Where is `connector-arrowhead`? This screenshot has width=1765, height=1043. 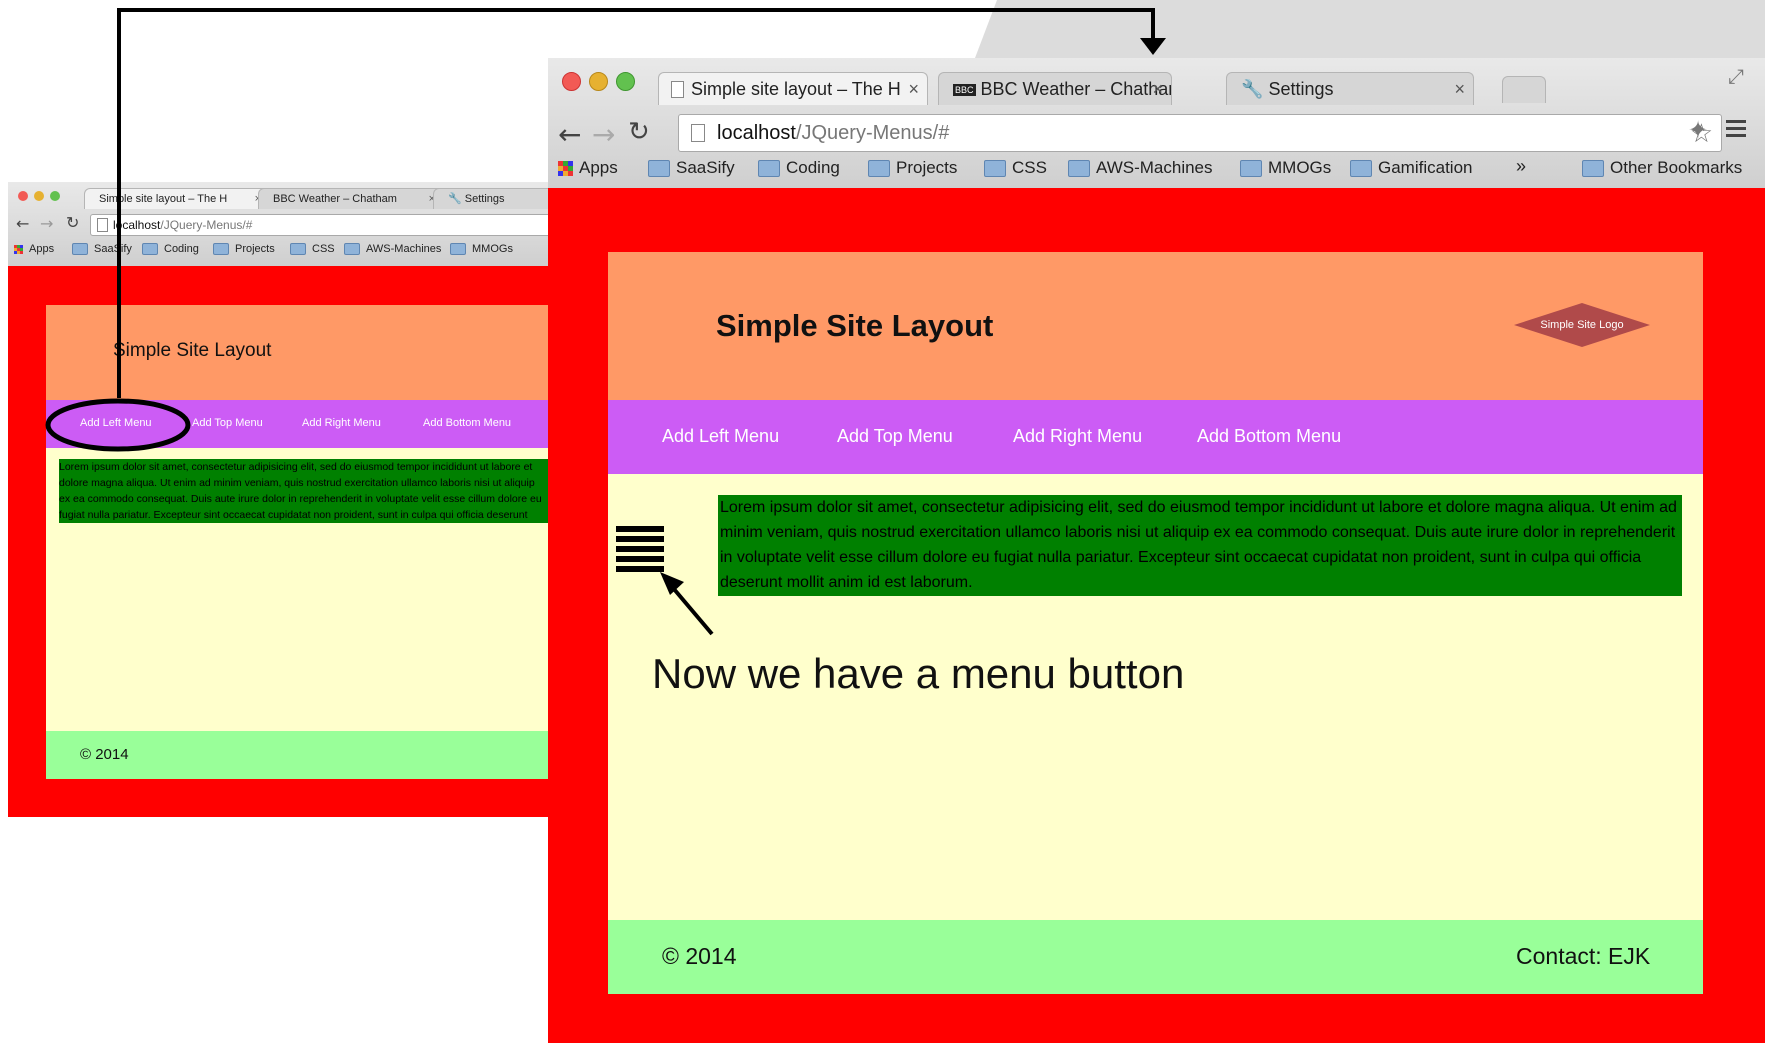
connector-arrowhead is located at coordinates (1153, 46).